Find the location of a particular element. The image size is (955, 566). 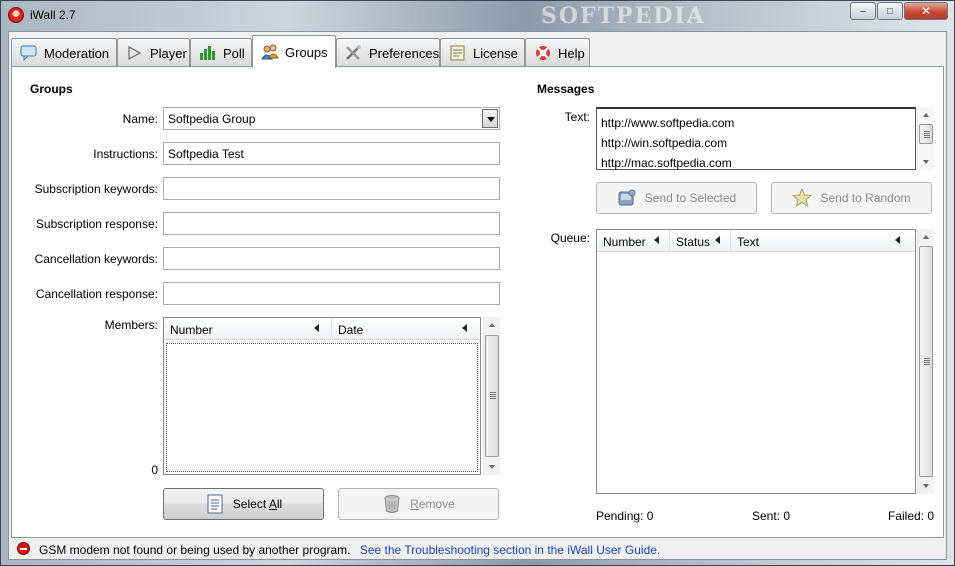

message-line: http://www.softpedia.com is located at coordinates (668, 123).